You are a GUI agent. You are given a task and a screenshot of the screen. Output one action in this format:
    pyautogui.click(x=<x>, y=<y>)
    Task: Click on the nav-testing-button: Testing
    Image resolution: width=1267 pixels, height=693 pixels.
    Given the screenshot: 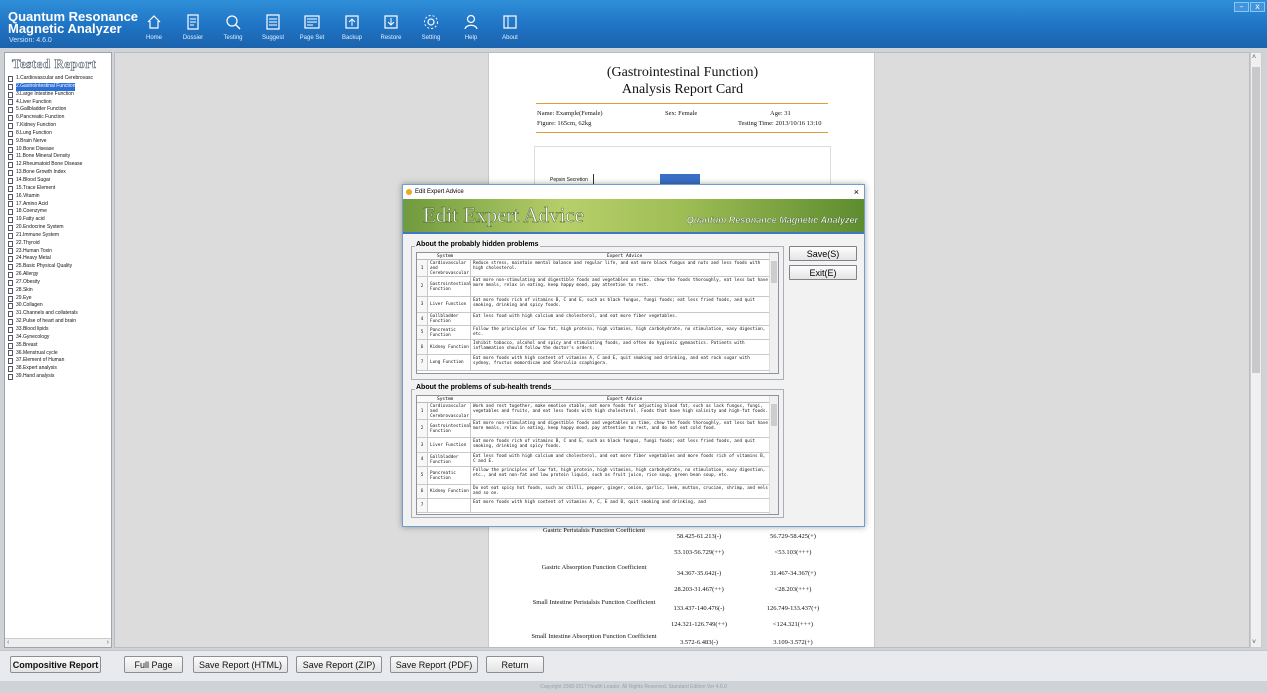 What is the action you would take?
    pyautogui.click(x=233, y=24)
    